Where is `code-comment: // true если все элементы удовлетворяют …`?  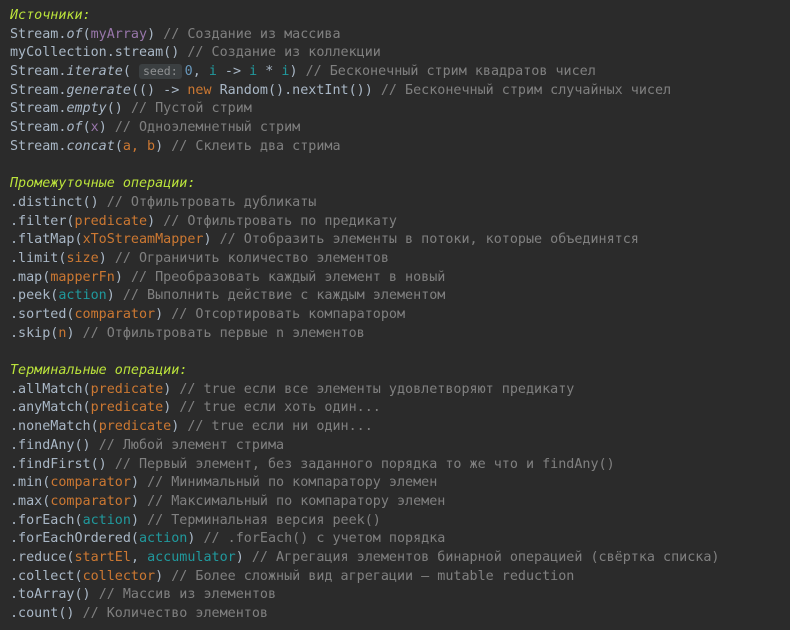
code-comment: // true если все элементы удовлетворяют … is located at coordinates (377, 389).